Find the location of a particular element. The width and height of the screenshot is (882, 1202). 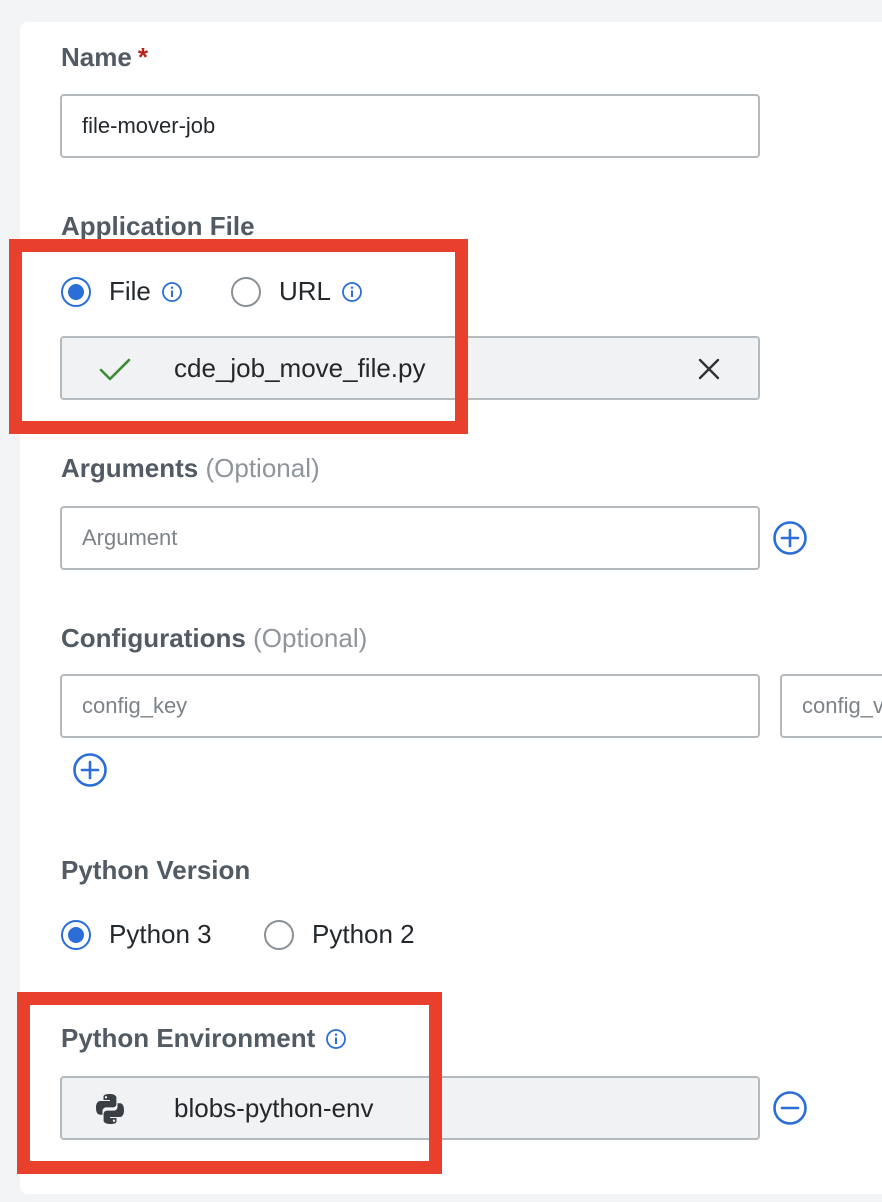

config-value-input: config_v is located at coordinates (831, 706).